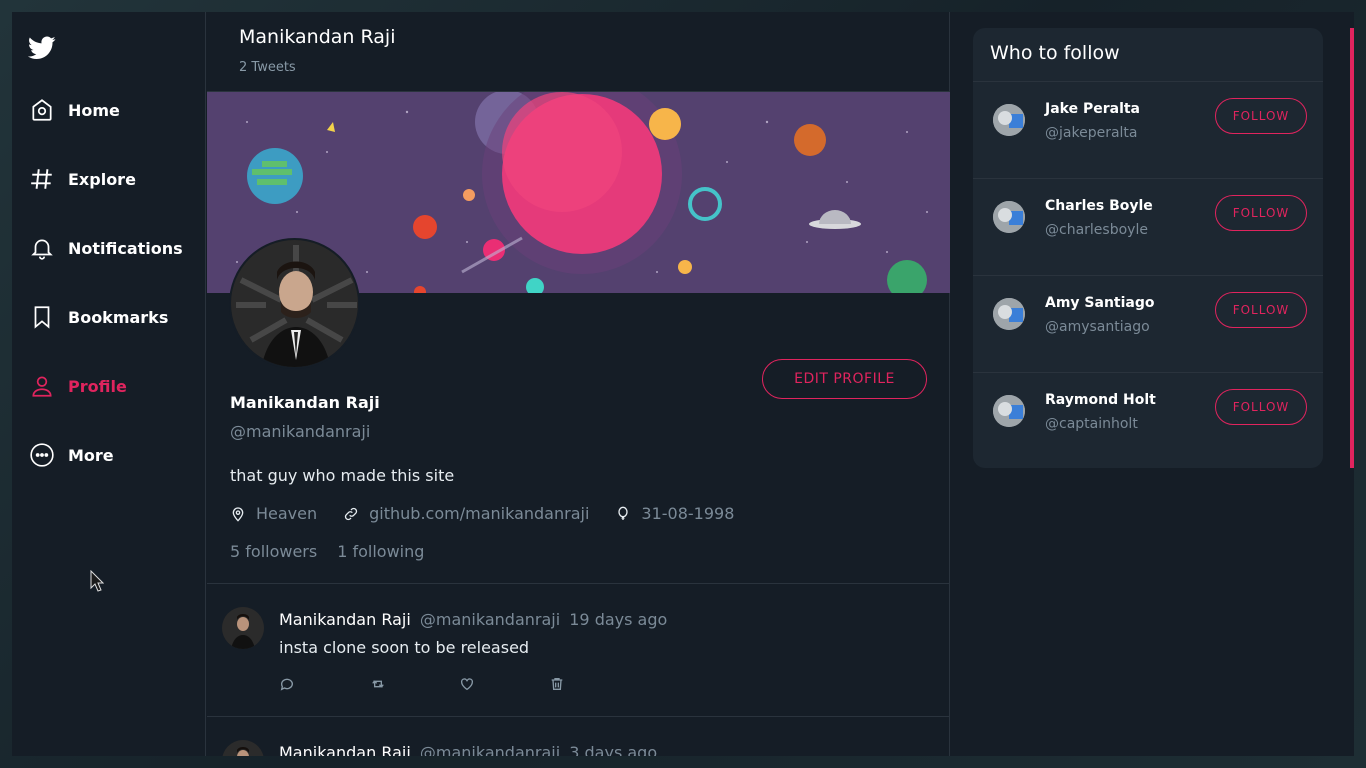 The height and width of the screenshot is (768, 1366). I want to click on more-icon, so click(42, 455).